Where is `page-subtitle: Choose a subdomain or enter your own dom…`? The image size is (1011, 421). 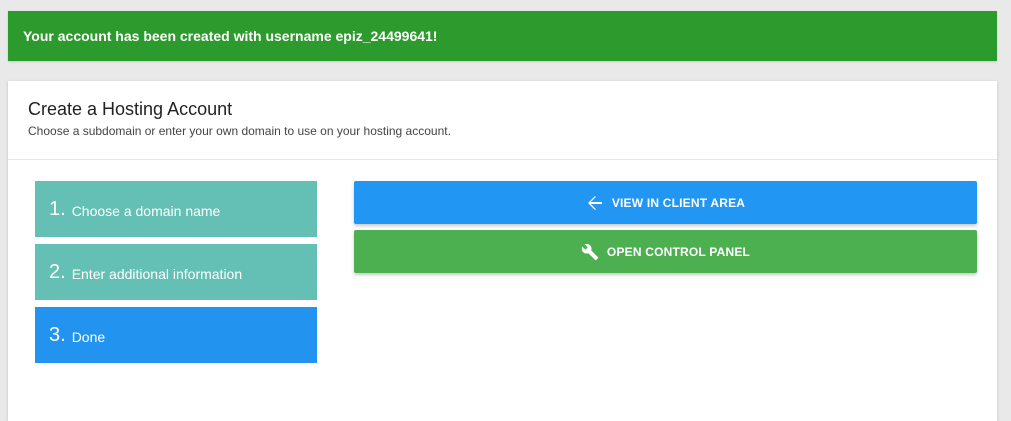 page-subtitle: Choose a subdomain or enter your own dom… is located at coordinates (239, 131).